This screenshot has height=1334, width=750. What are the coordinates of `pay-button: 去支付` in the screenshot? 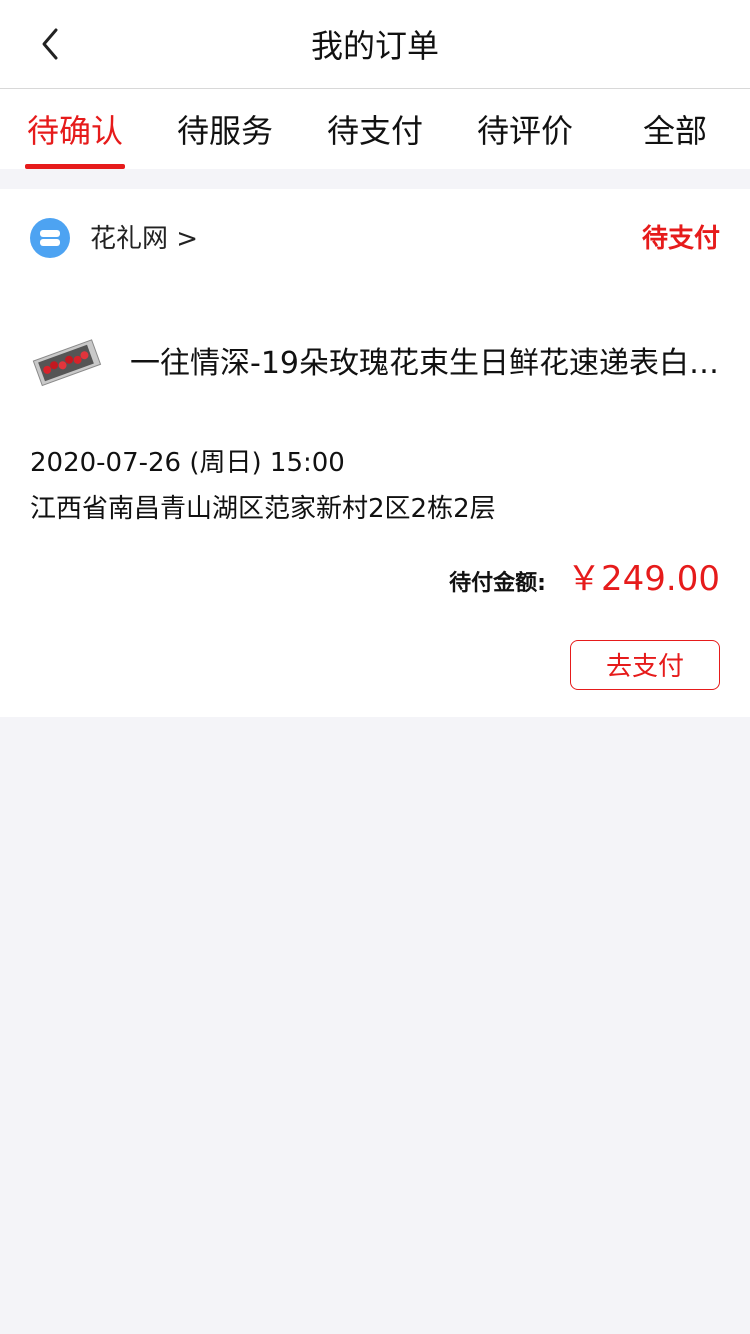 It's located at (645, 665).